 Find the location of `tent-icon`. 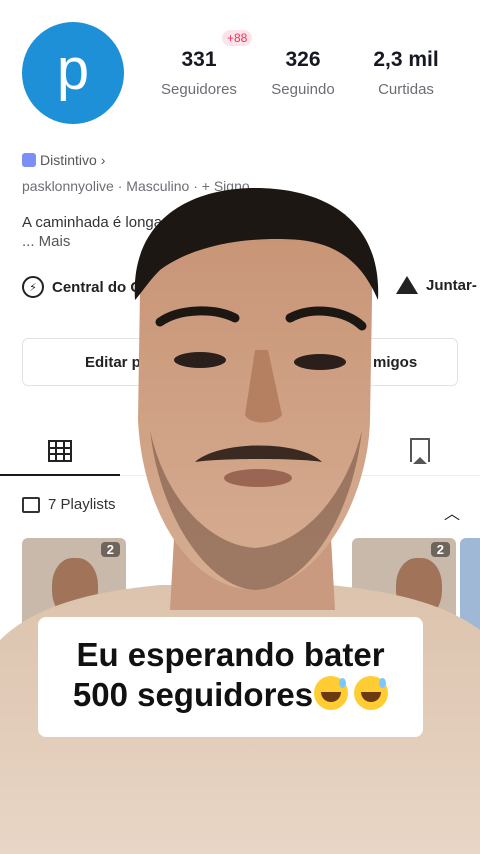

tent-icon is located at coordinates (407, 285).